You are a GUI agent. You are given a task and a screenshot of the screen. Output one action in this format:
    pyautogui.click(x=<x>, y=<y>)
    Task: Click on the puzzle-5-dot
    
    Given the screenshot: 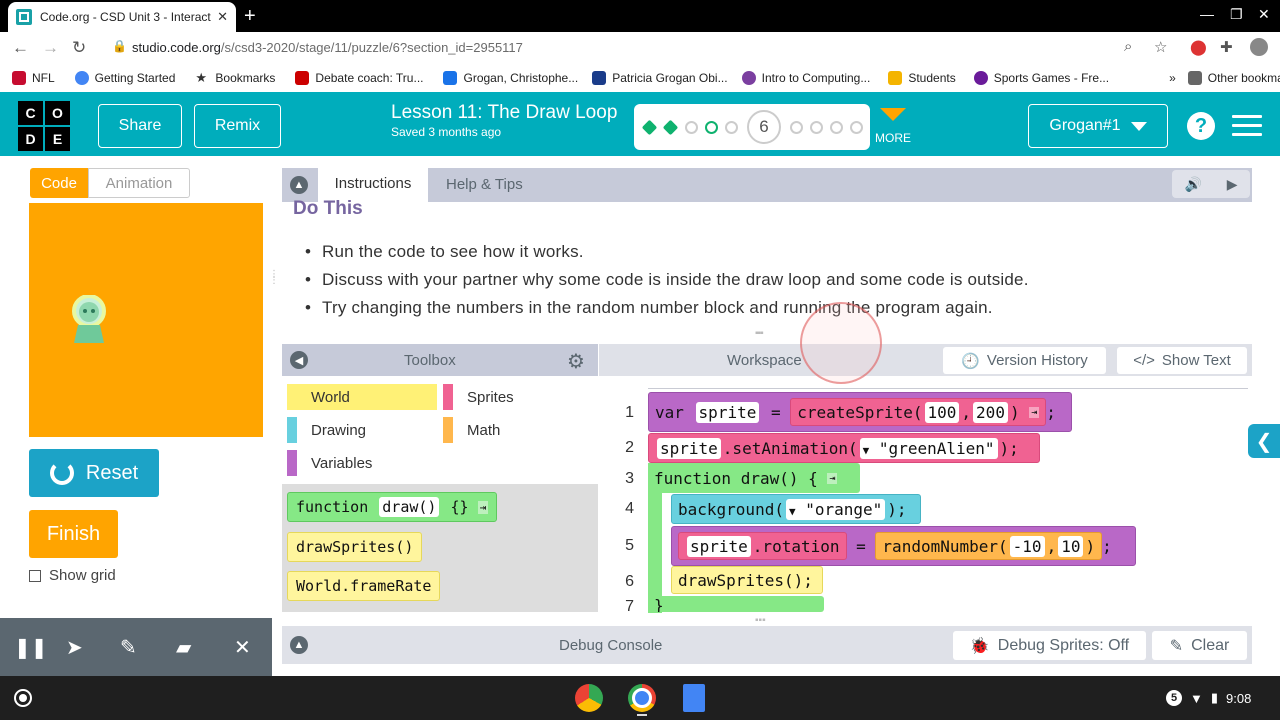 What is the action you would take?
    pyautogui.click(x=731, y=127)
    